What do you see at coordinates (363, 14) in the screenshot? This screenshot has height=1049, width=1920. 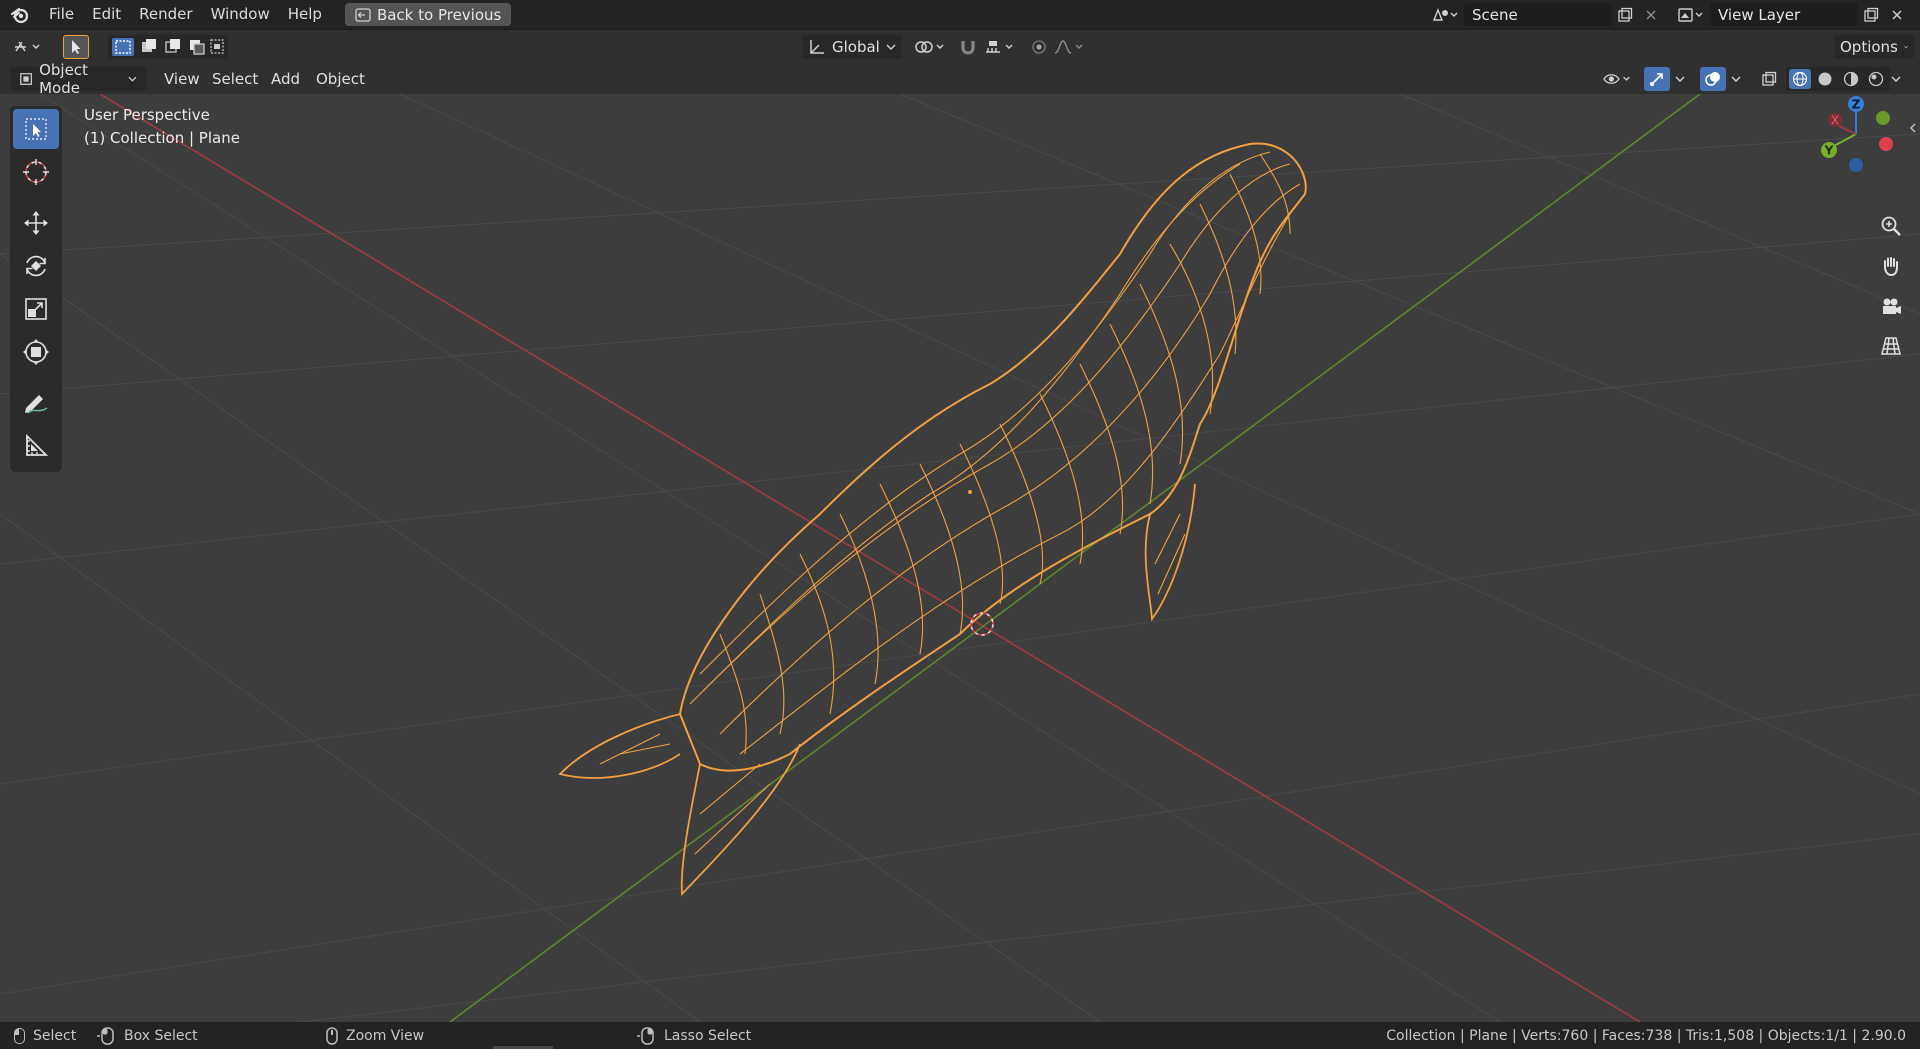 I see `back-arrow-icon` at bounding box center [363, 14].